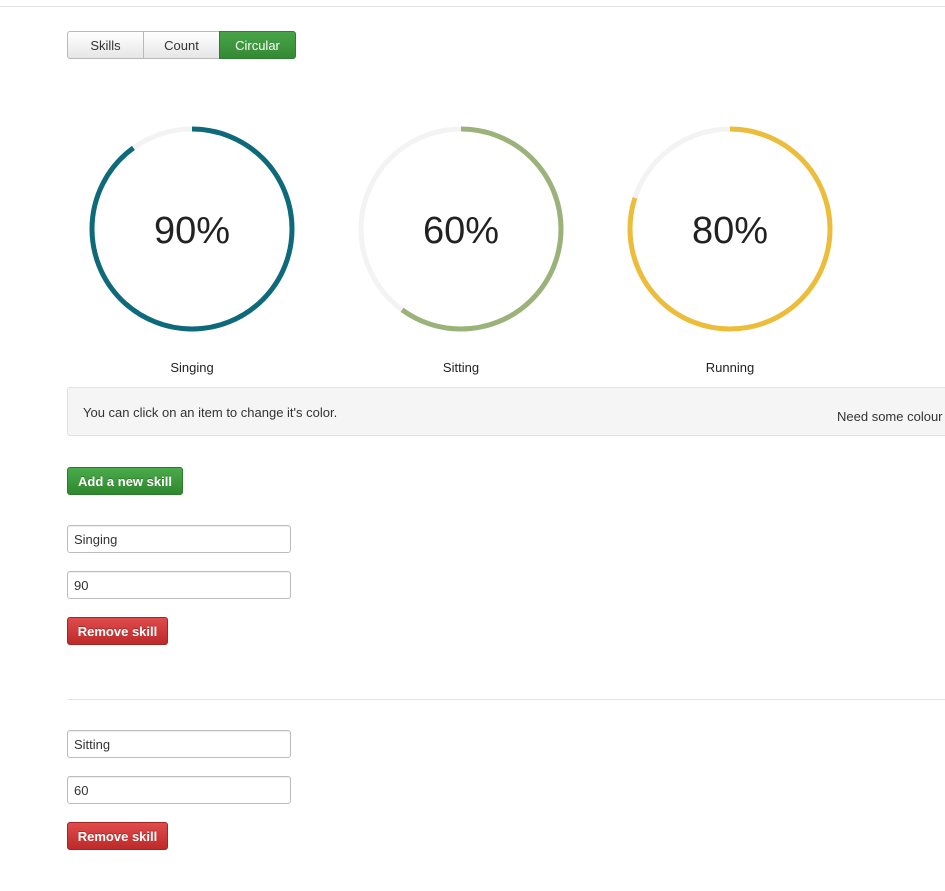  I want to click on skill-label: Running, so click(730, 367).